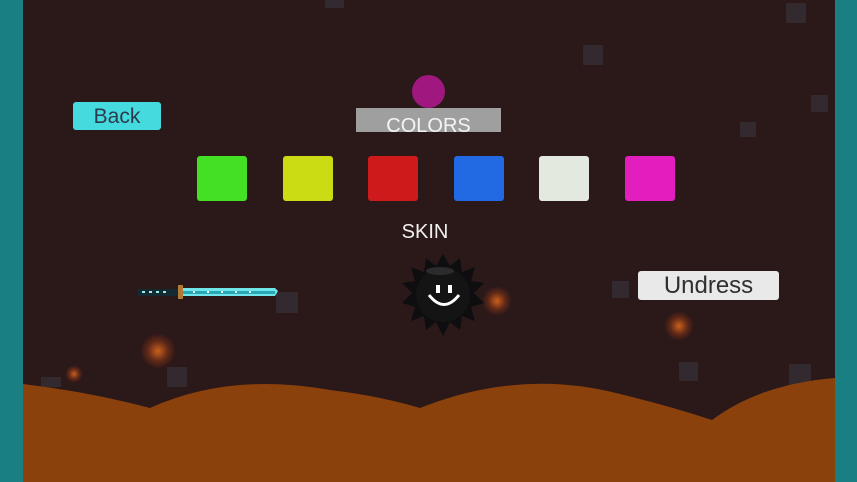 The height and width of the screenshot is (482, 857). I want to click on spiky-smiley-ball-icon, so click(443, 295).